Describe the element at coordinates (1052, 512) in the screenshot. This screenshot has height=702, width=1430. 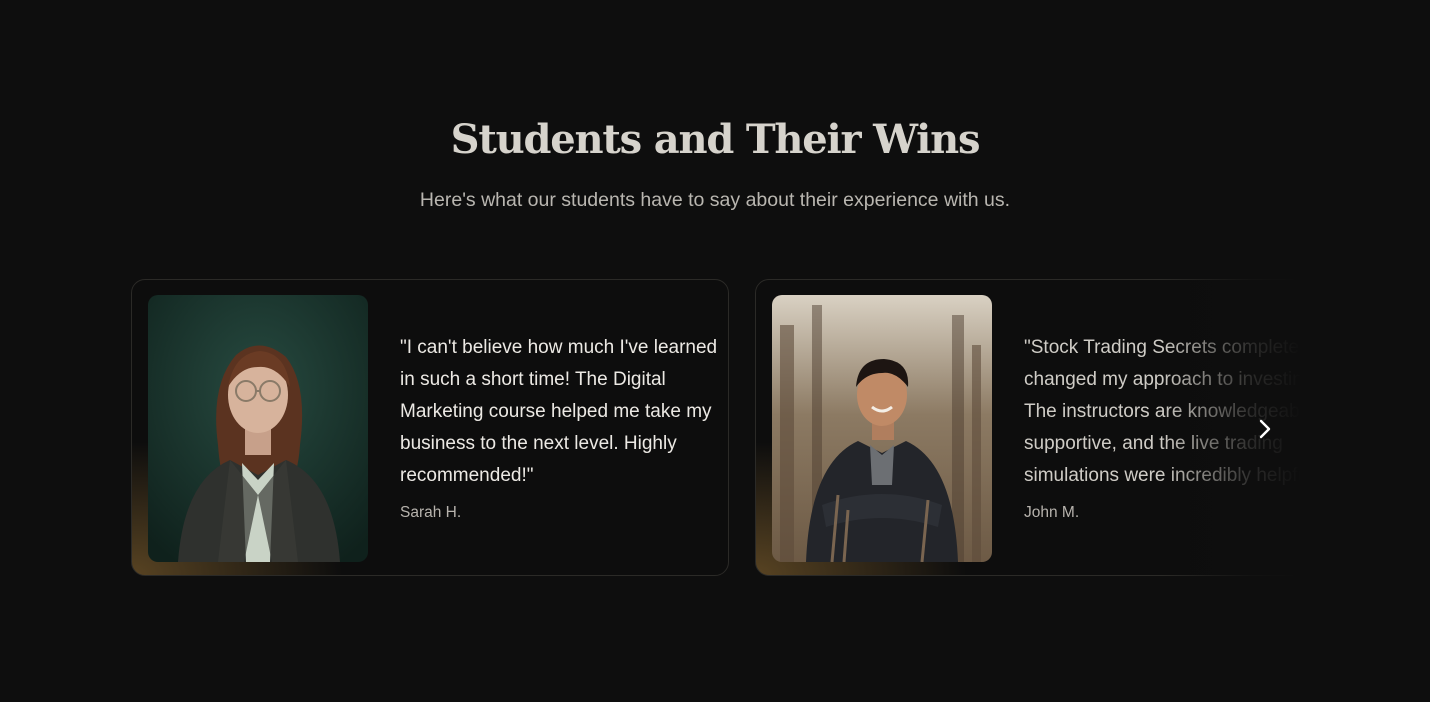
I see `testimonial-author: John M.` at that location.